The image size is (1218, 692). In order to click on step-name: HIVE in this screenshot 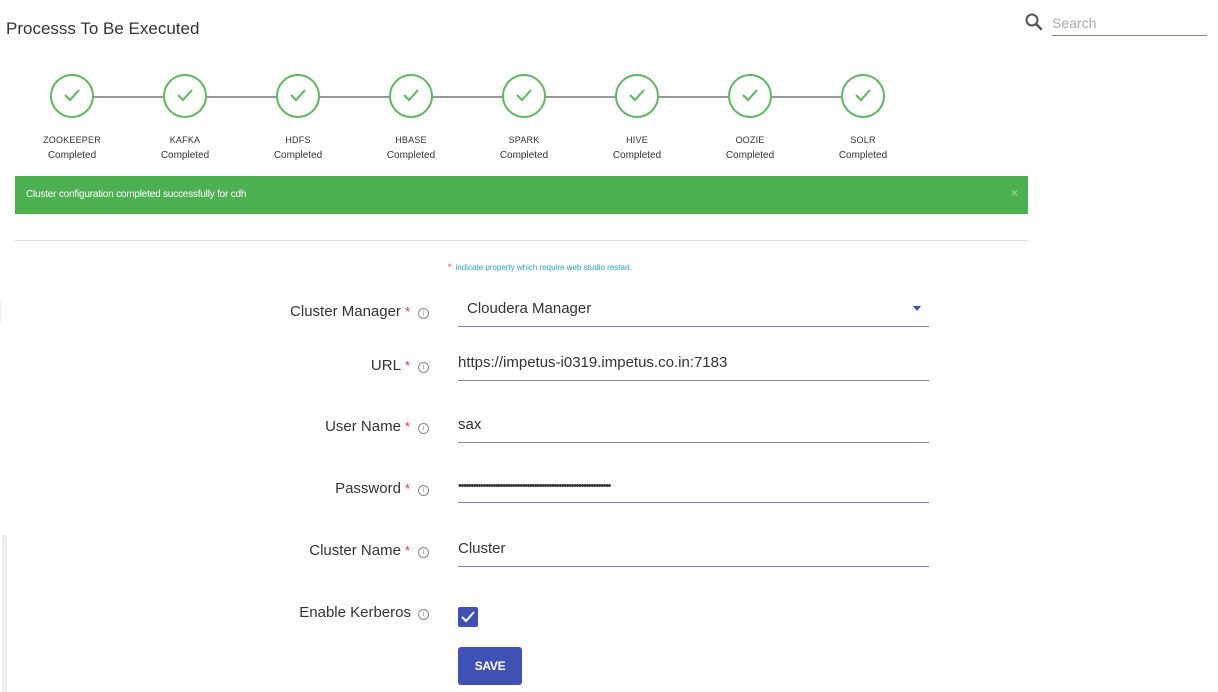, I will do `click(637, 140)`.